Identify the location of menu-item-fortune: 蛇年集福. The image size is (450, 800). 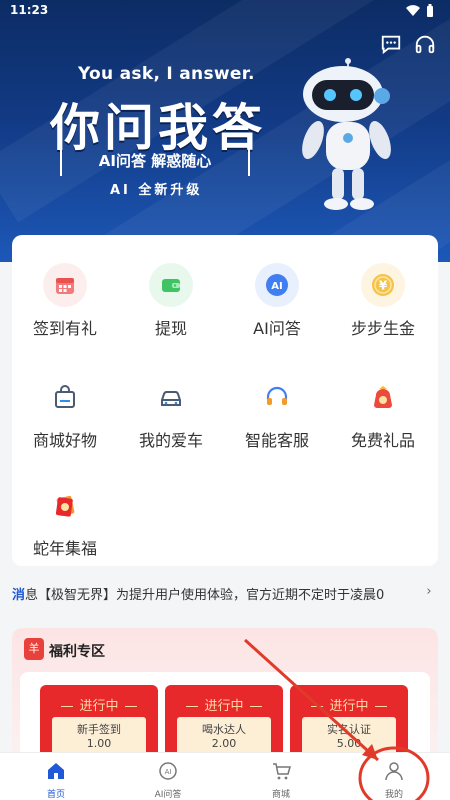
(65, 521).